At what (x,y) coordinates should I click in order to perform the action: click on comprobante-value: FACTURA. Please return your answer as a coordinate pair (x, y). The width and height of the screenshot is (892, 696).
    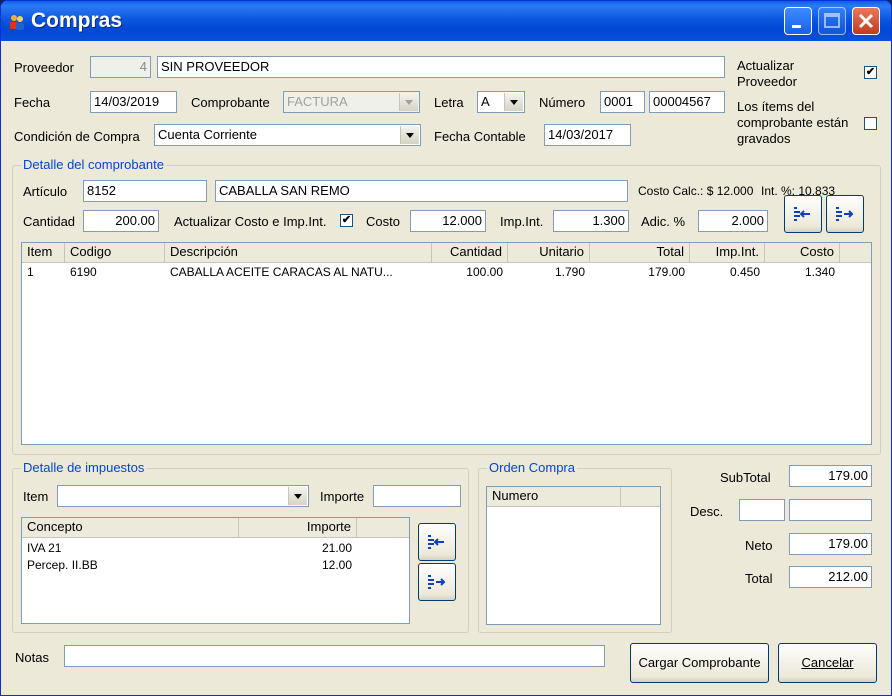
    Looking at the image, I should click on (317, 101).